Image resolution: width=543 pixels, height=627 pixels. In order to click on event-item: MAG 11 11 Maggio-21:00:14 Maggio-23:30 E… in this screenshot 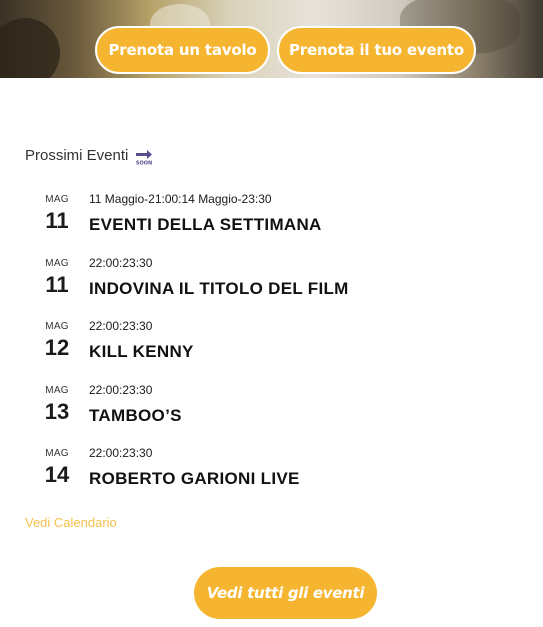, I will do `click(271, 220)`.